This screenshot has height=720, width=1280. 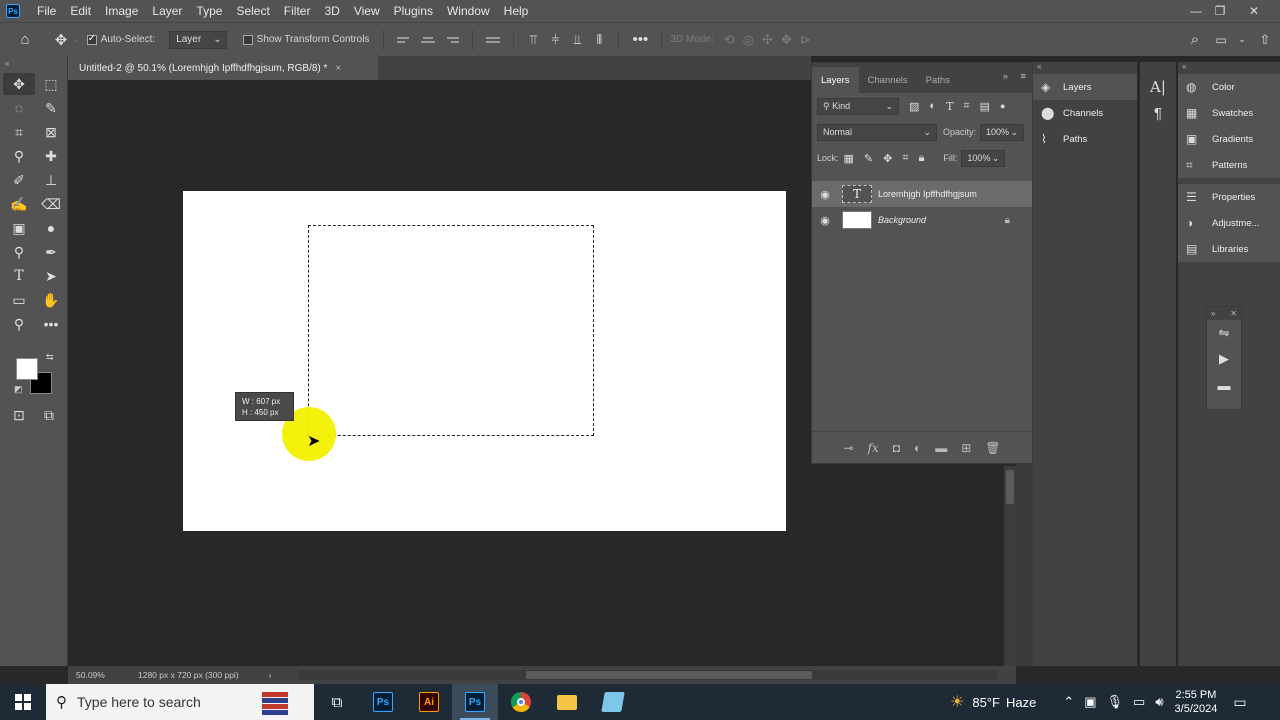 I want to click on delete-layer-icon: 🗑︎, so click(x=992, y=448).